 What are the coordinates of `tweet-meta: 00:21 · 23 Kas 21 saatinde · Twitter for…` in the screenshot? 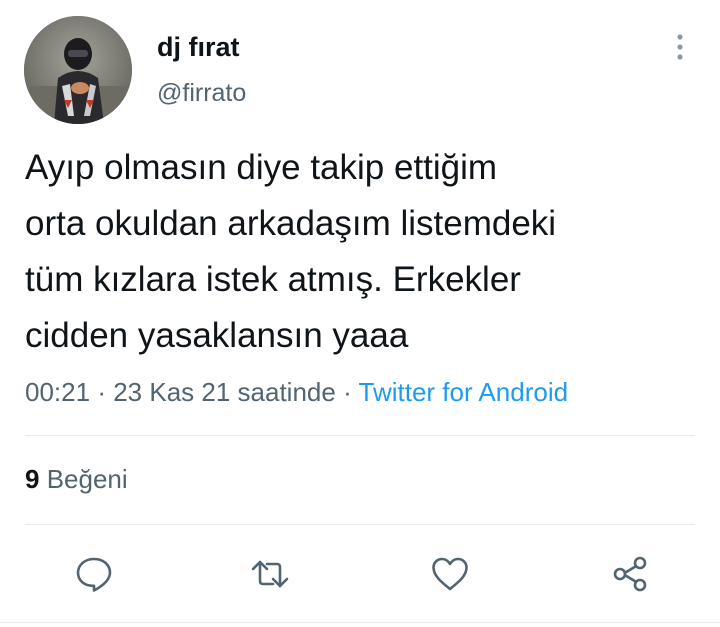 It's located at (296, 392).